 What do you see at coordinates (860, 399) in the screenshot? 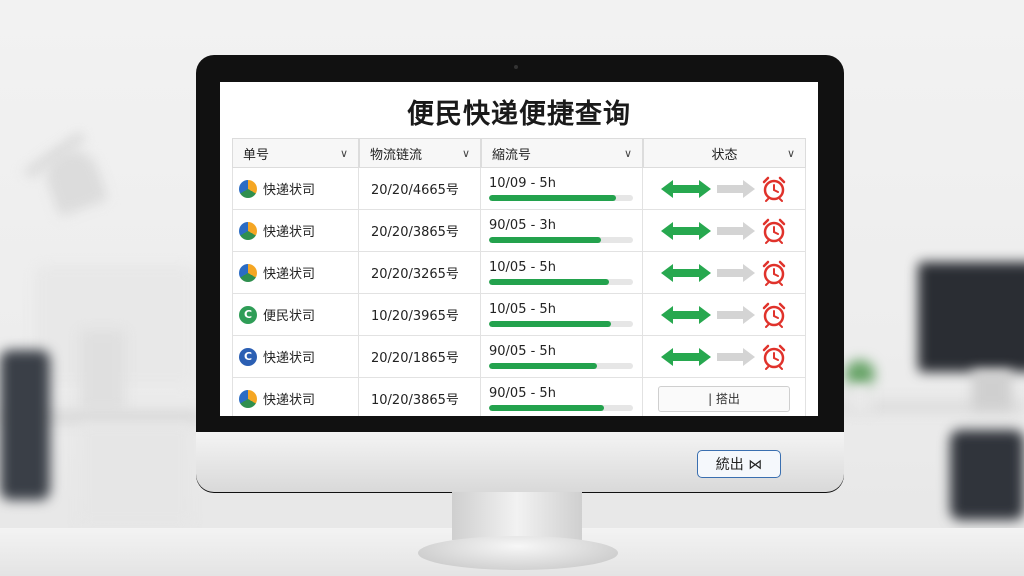
I see `background-plant-pot` at bounding box center [860, 399].